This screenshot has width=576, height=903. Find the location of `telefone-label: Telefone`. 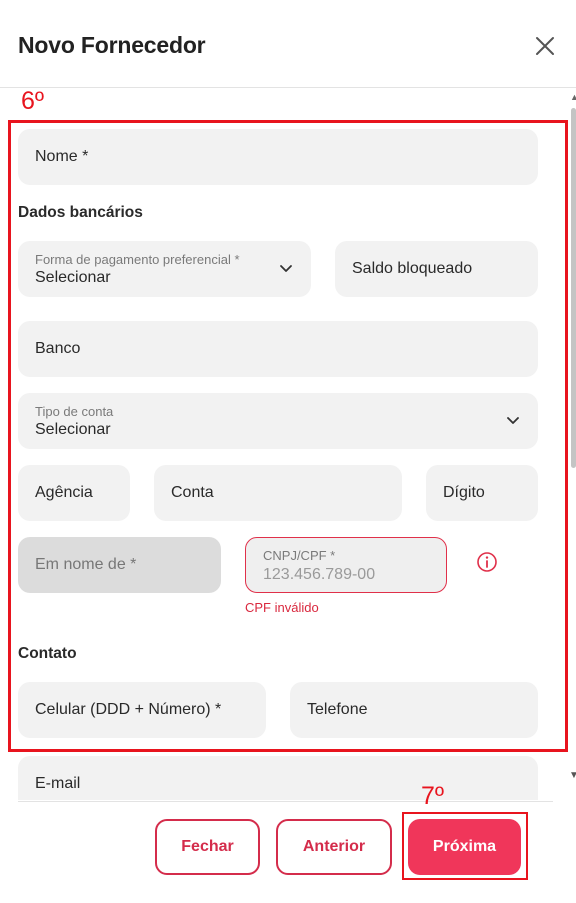

telefone-label: Telefone is located at coordinates (337, 709).